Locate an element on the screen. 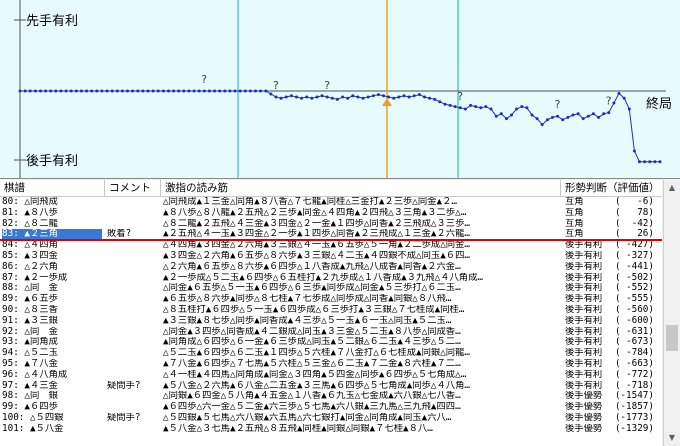  comment-cell: 疑問手? is located at coordinates (124, 385).